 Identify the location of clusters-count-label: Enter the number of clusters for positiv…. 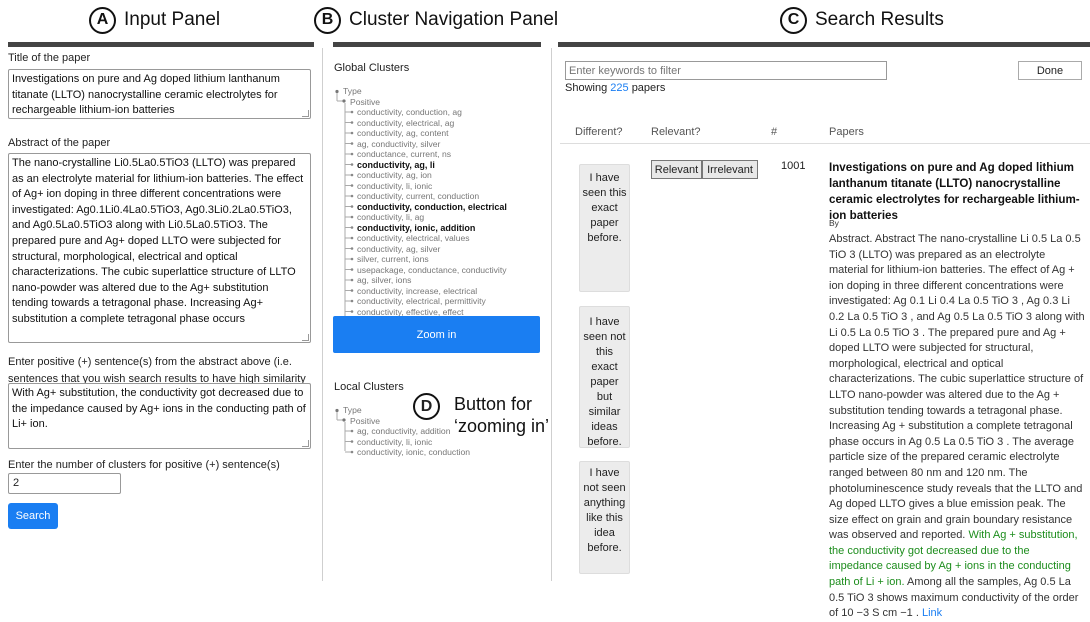
(144, 465).